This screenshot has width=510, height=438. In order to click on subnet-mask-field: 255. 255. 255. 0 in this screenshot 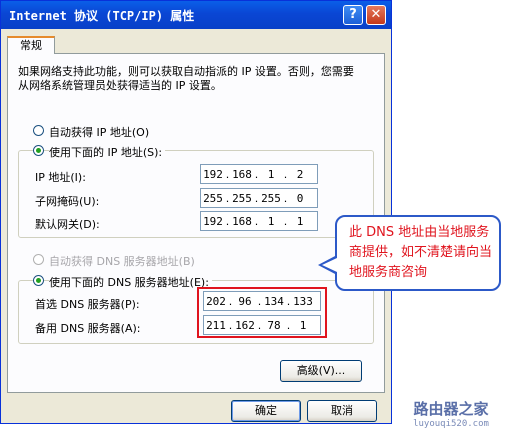, I will do `click(259, 198)`.